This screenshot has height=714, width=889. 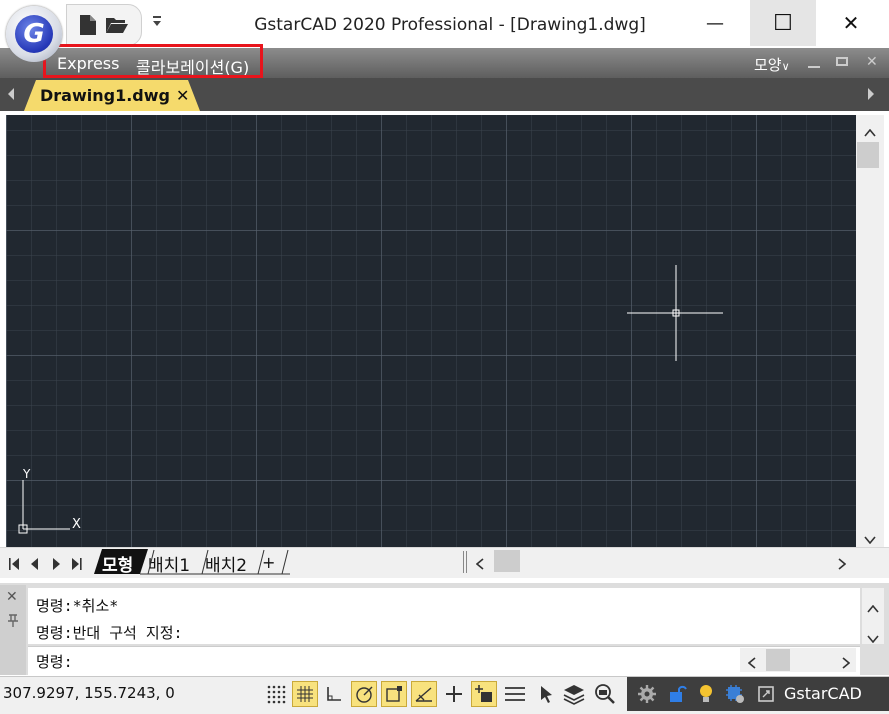 What do you see at coordinates (14, 564) in the screenshot?
I see `first-layout-icon` at bounding box center [14, 564].